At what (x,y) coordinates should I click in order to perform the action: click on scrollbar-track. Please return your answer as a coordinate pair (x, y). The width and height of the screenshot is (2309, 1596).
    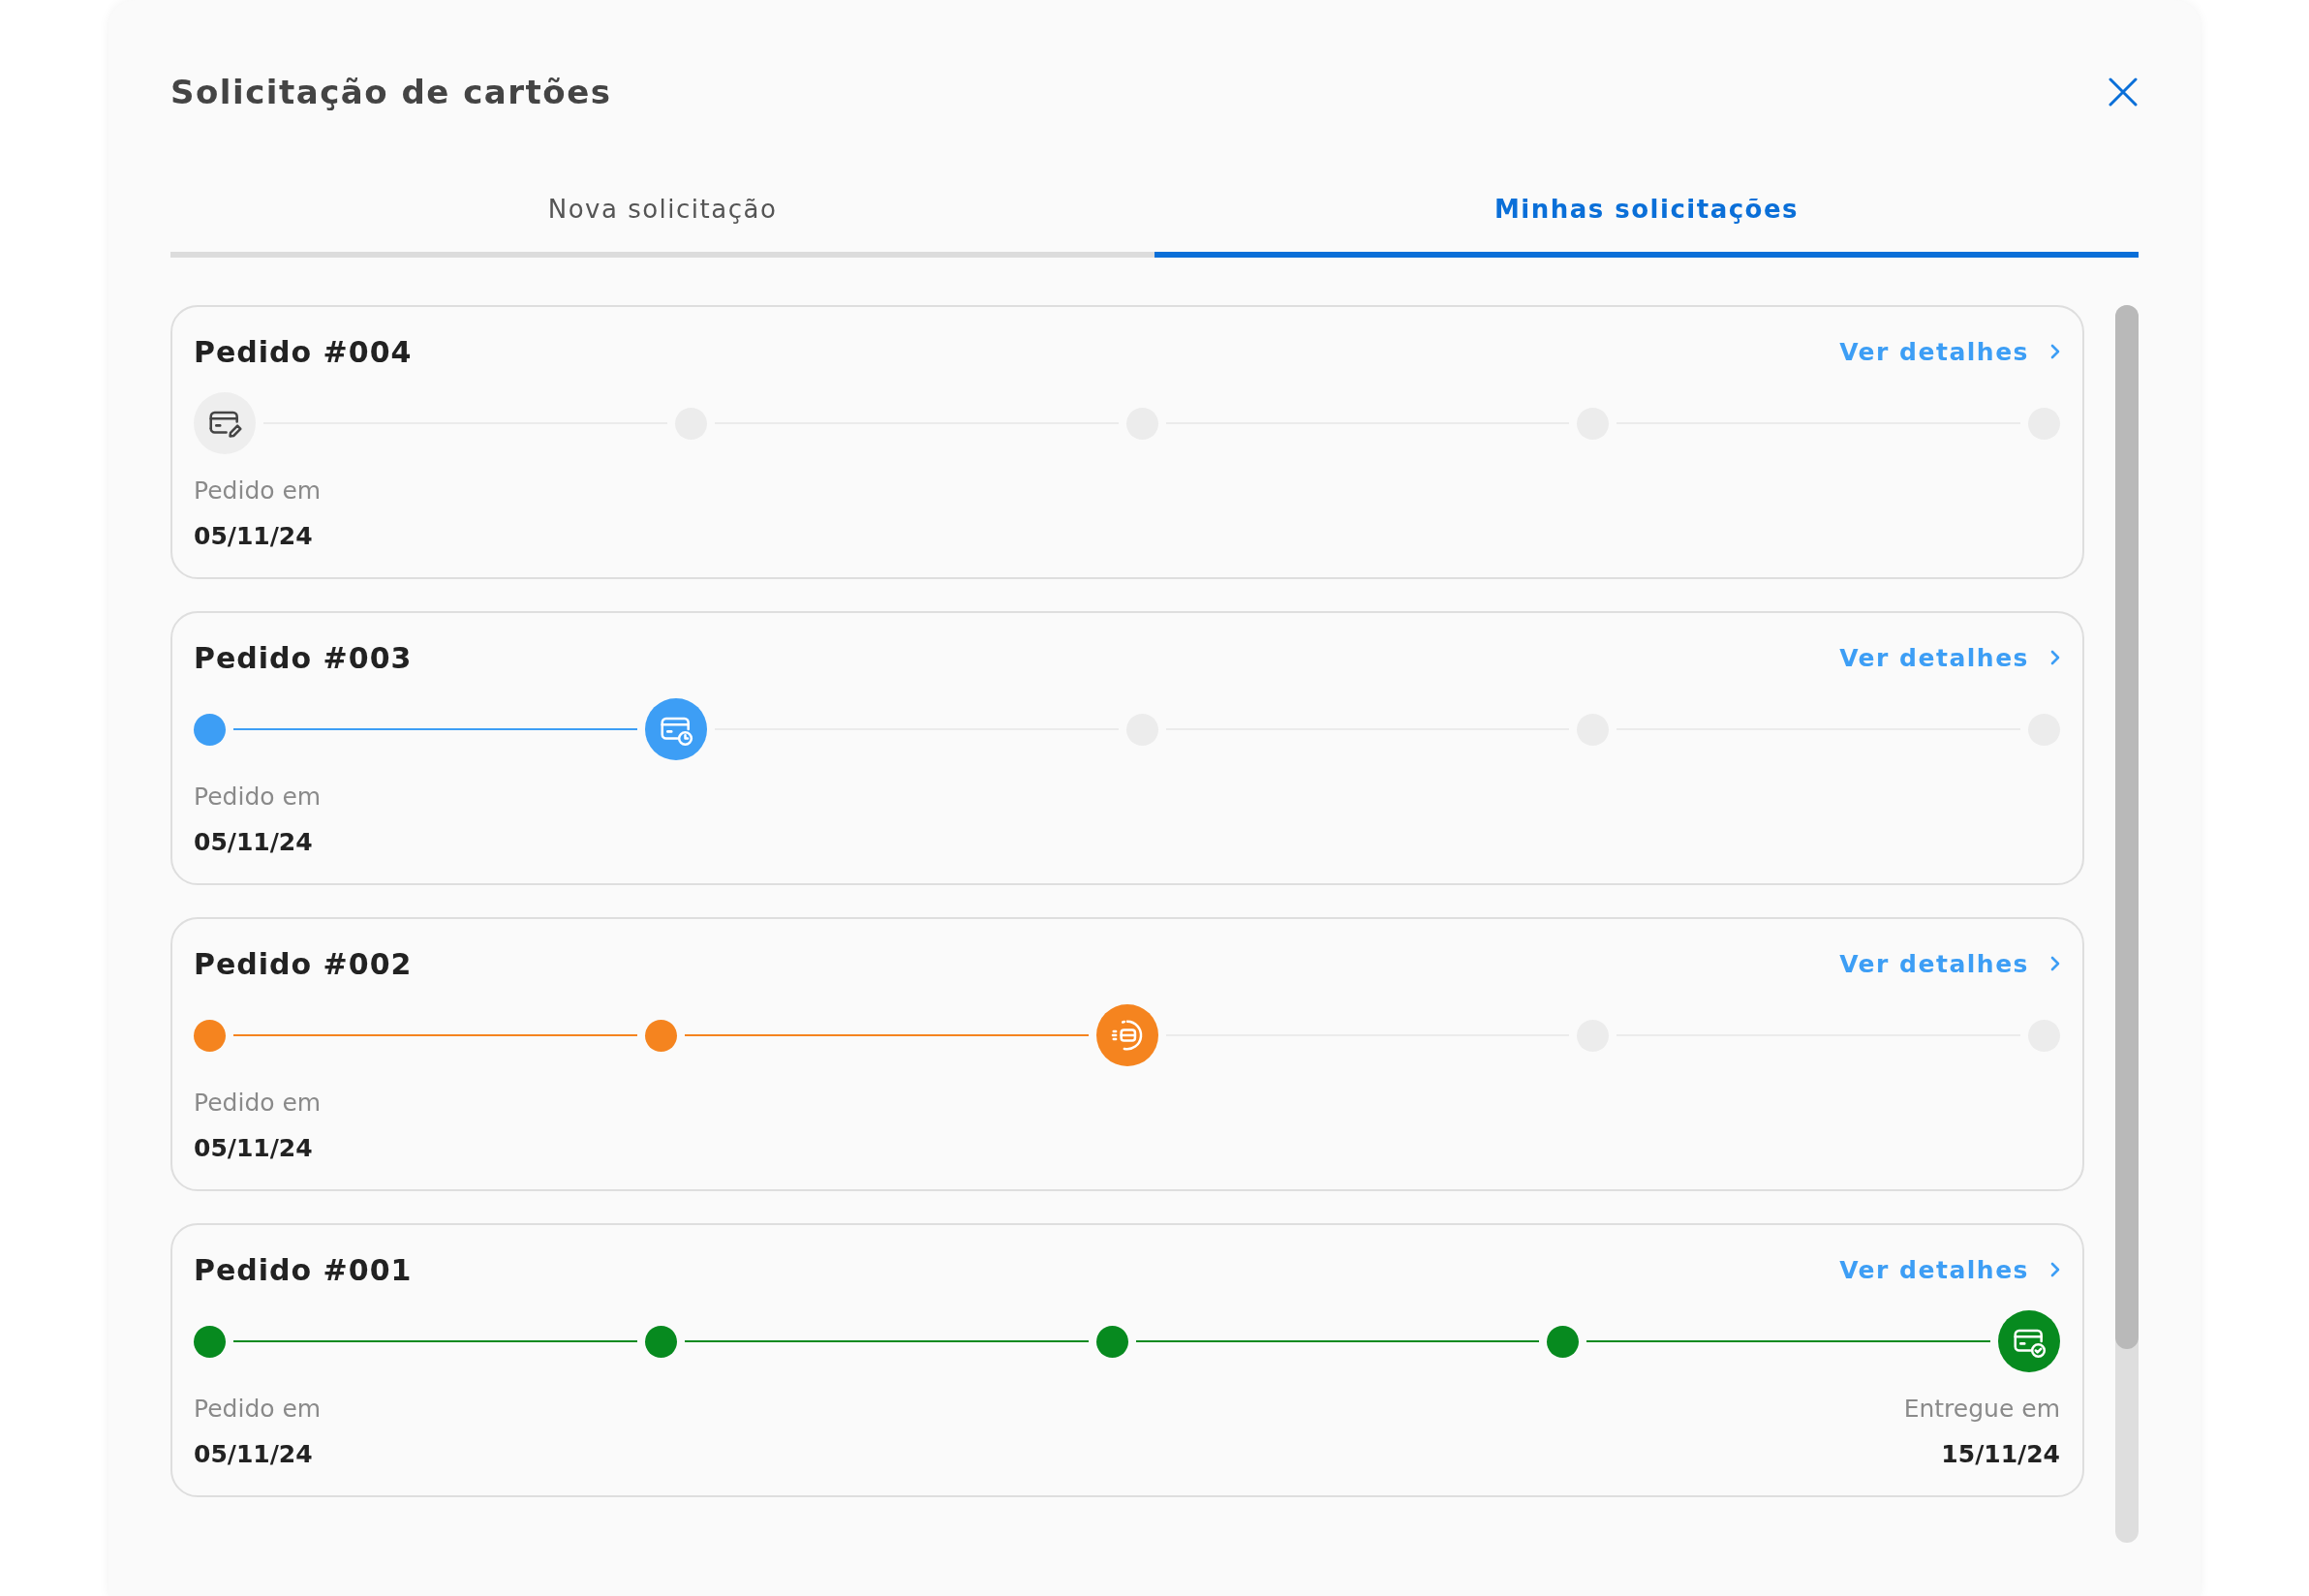
    Looking at the image, I should click on (2127, 924).